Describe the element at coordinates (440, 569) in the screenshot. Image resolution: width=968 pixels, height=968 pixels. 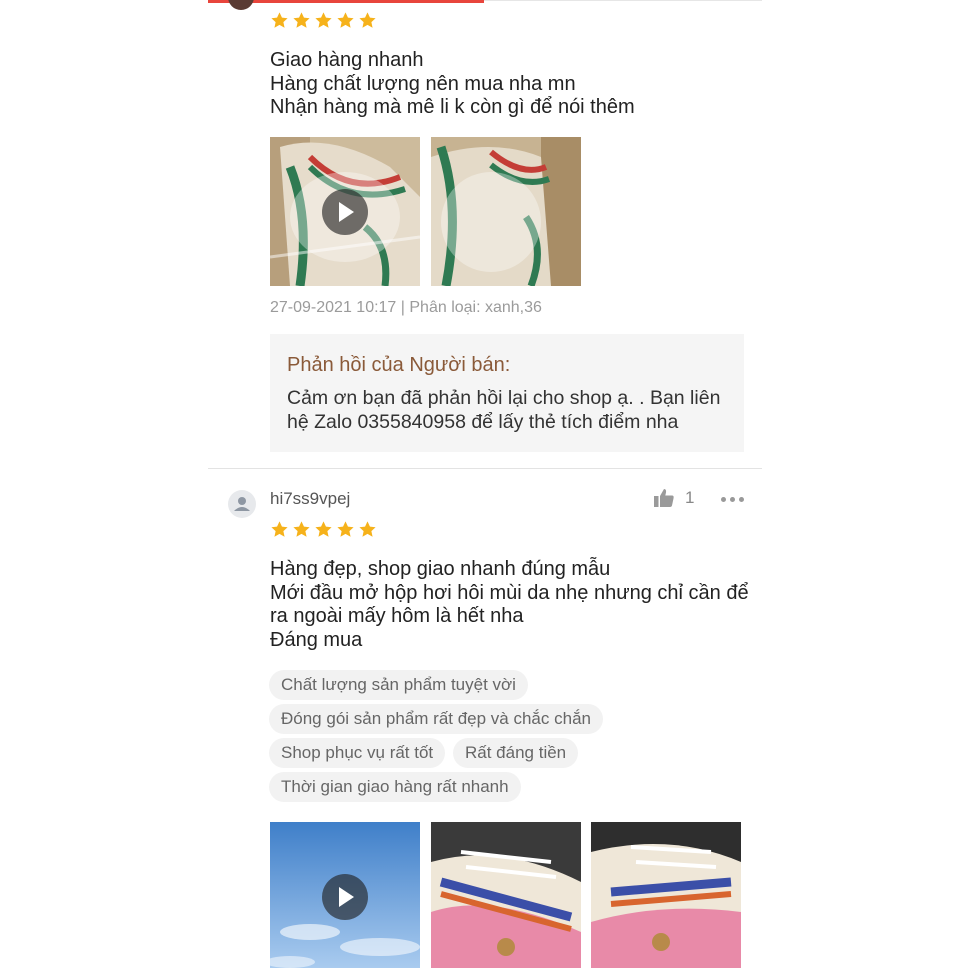
I see `review-line: Hàng đẹp, shop giao nhanh đúng mẫu` at that location.